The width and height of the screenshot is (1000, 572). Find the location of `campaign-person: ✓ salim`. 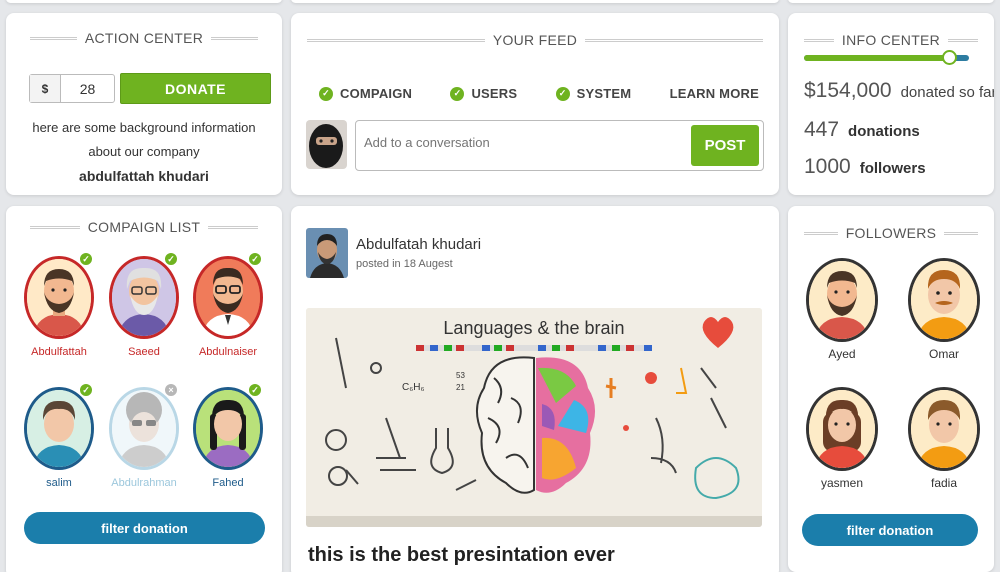

campaign-person: ✓ salim is located at coordinates (59, 436).